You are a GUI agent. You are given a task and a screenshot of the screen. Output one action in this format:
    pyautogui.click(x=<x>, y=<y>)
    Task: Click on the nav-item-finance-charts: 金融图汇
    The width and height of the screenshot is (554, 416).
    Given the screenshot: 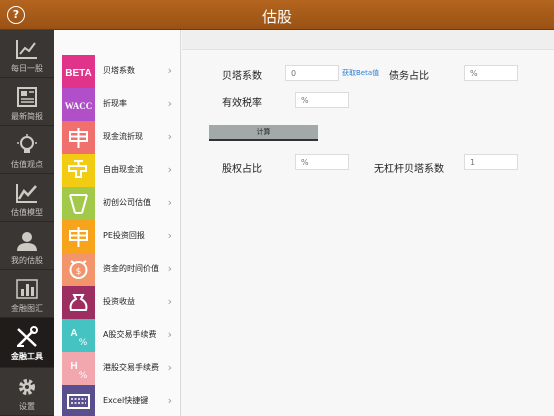 What is the action you would take?
    pyautogui.click(x=27, y=294)
    